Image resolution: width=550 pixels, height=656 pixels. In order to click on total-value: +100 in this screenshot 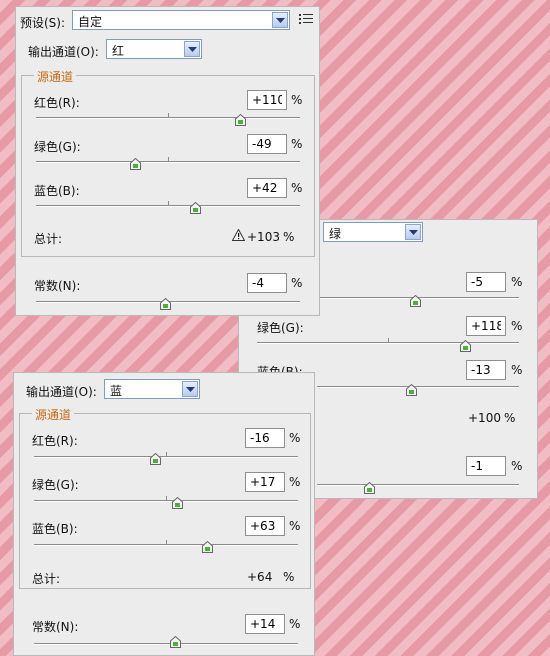, I will do `click(484, 418)`.